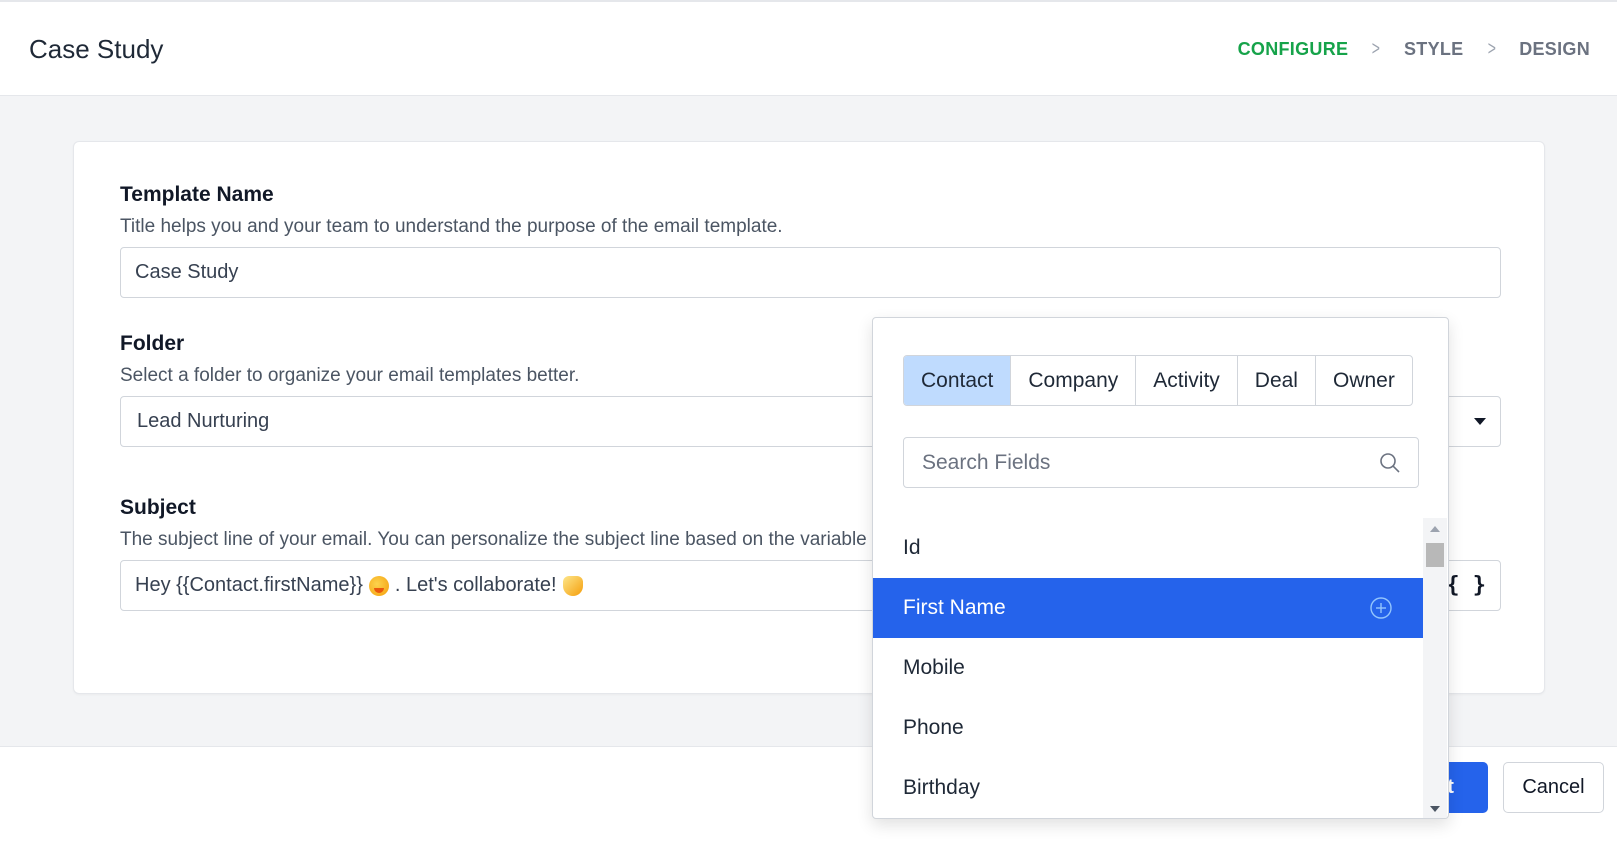 Image resolution: width=1617 pixels, height=844 pixels. What do you see at coordinates (810, 272) in the screenshot?
I see `template-name-input: Case Study` at bounding box center [810, 272].